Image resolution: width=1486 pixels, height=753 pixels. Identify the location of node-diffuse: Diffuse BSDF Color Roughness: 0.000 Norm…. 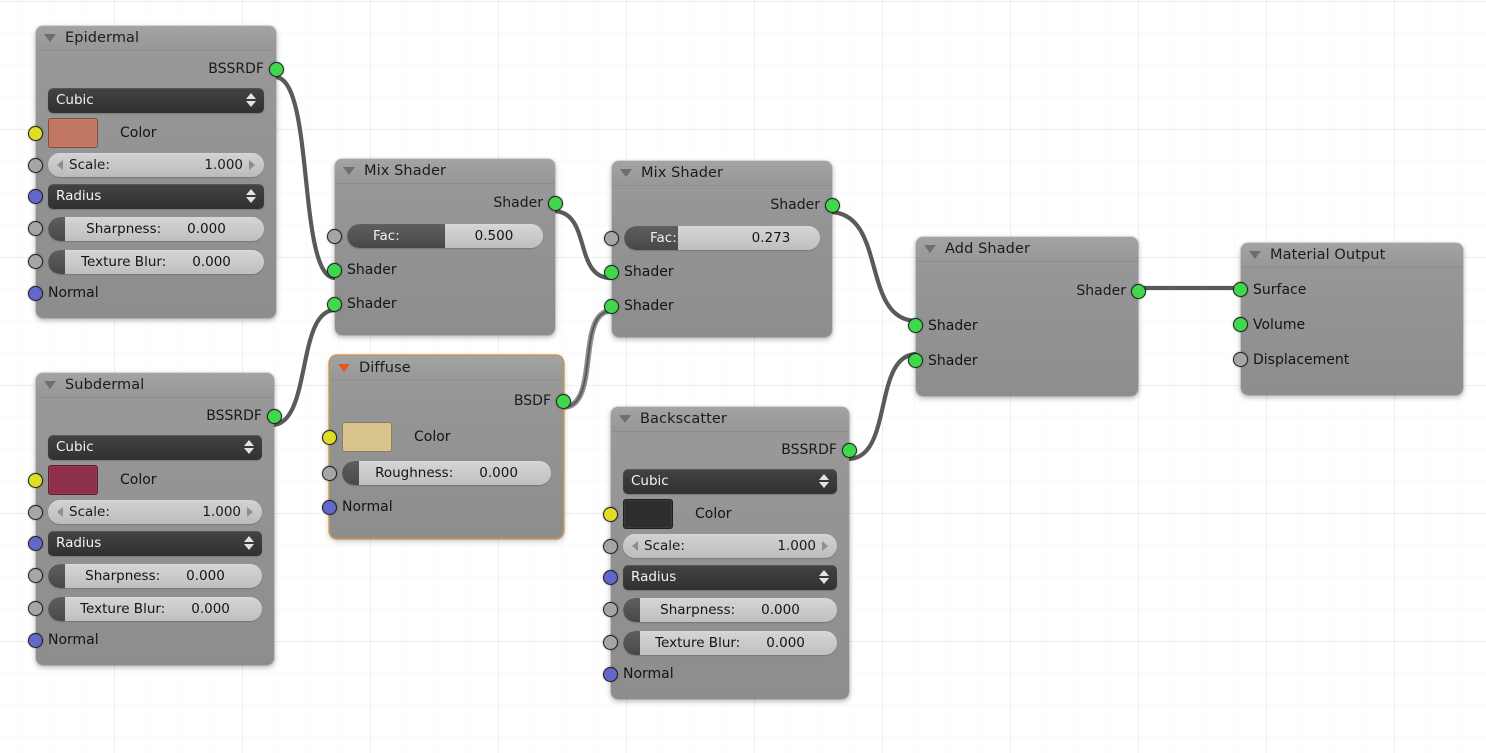
(446, 447).